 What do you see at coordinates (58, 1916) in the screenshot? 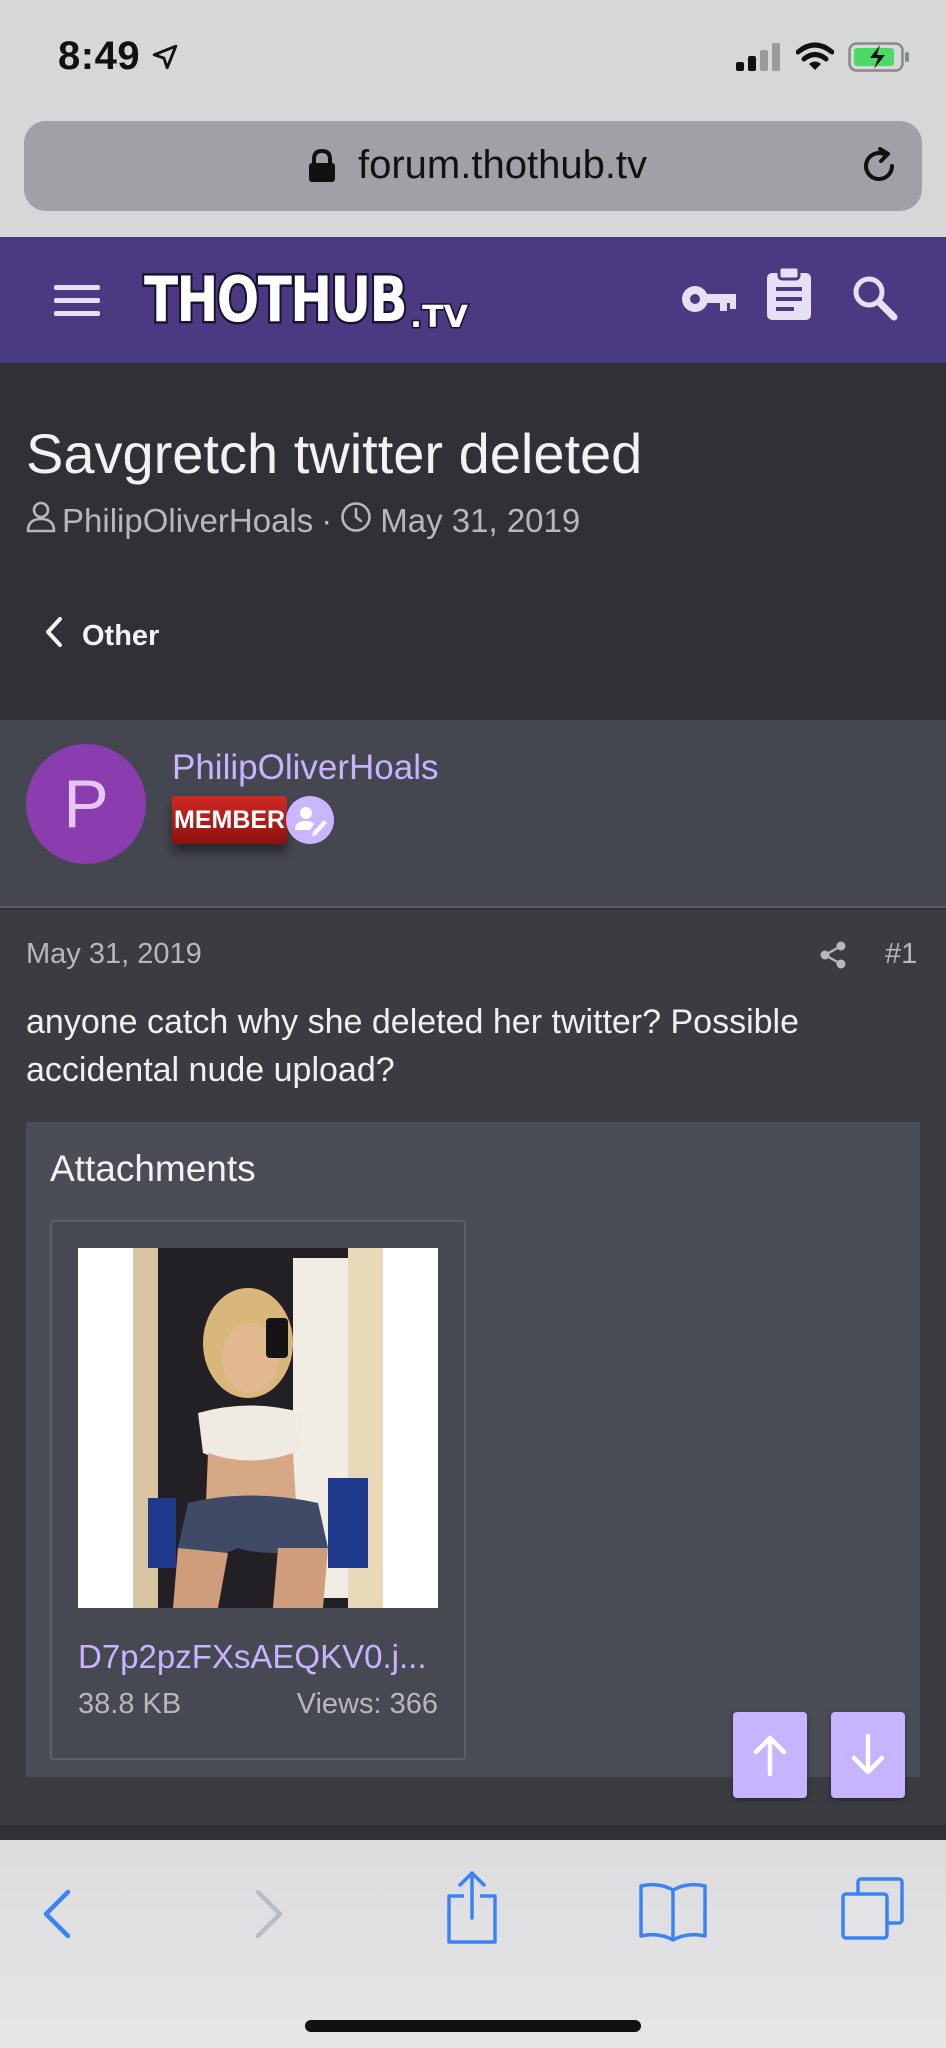
I see `back-icon` at bounding box center [58, 1916].